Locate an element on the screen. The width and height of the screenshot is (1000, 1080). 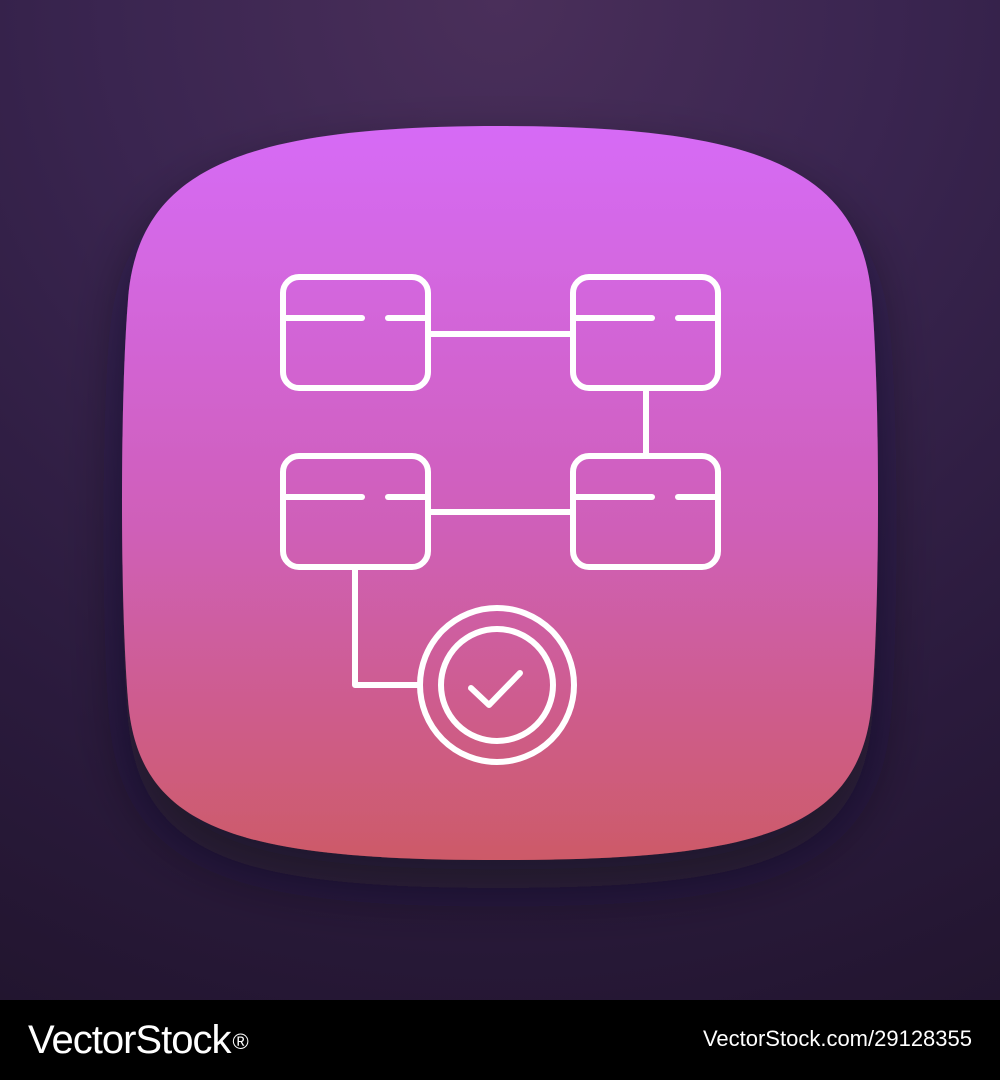
watermark-footer: VectorStock® VectorStock.com/29128355 is located at coordinates (500, 1040).